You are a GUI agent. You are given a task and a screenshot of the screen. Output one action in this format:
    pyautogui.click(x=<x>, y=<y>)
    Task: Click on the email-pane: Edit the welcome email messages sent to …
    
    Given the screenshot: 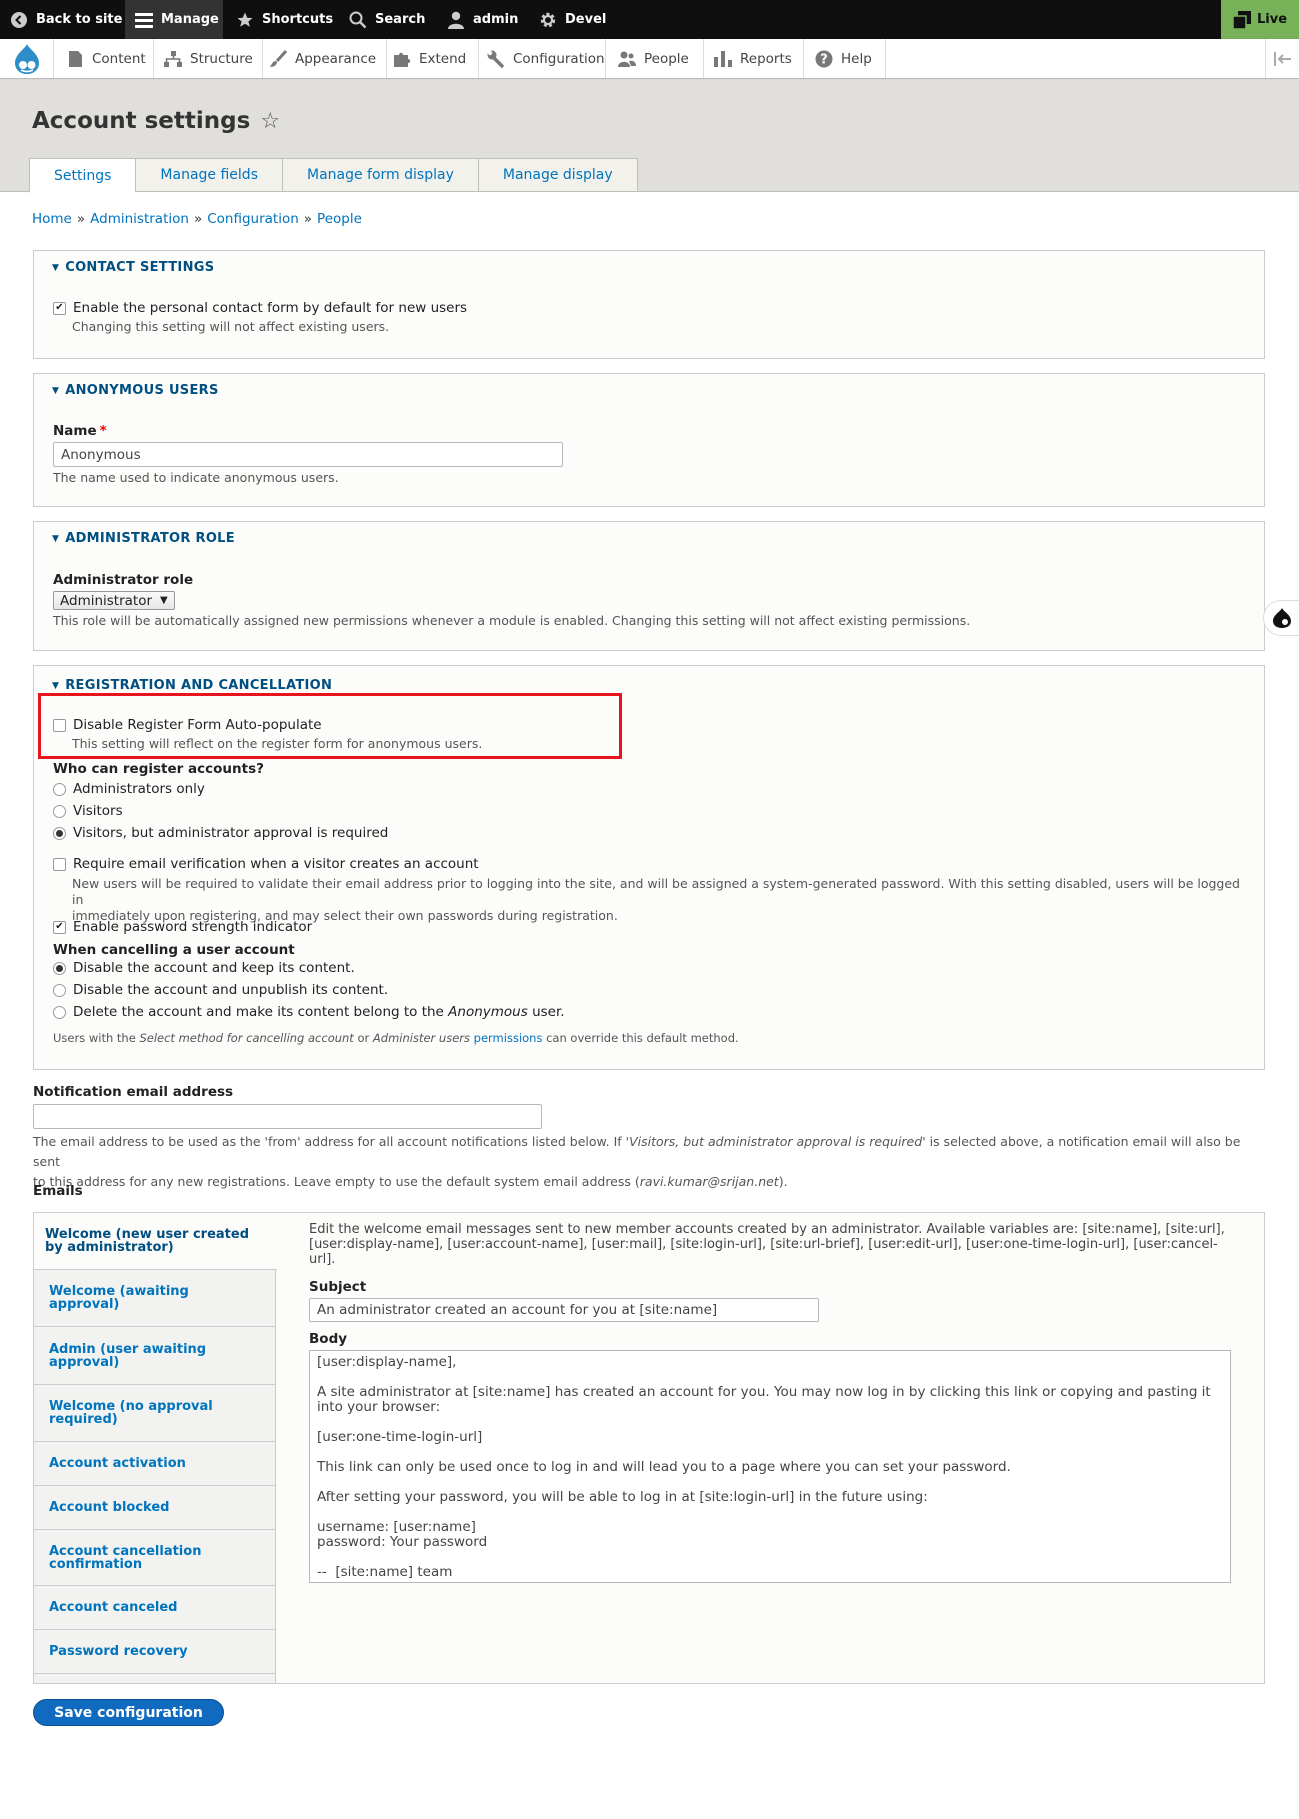 What is the action you would take?
    pyautogui.click(x=776, y=1244)
    